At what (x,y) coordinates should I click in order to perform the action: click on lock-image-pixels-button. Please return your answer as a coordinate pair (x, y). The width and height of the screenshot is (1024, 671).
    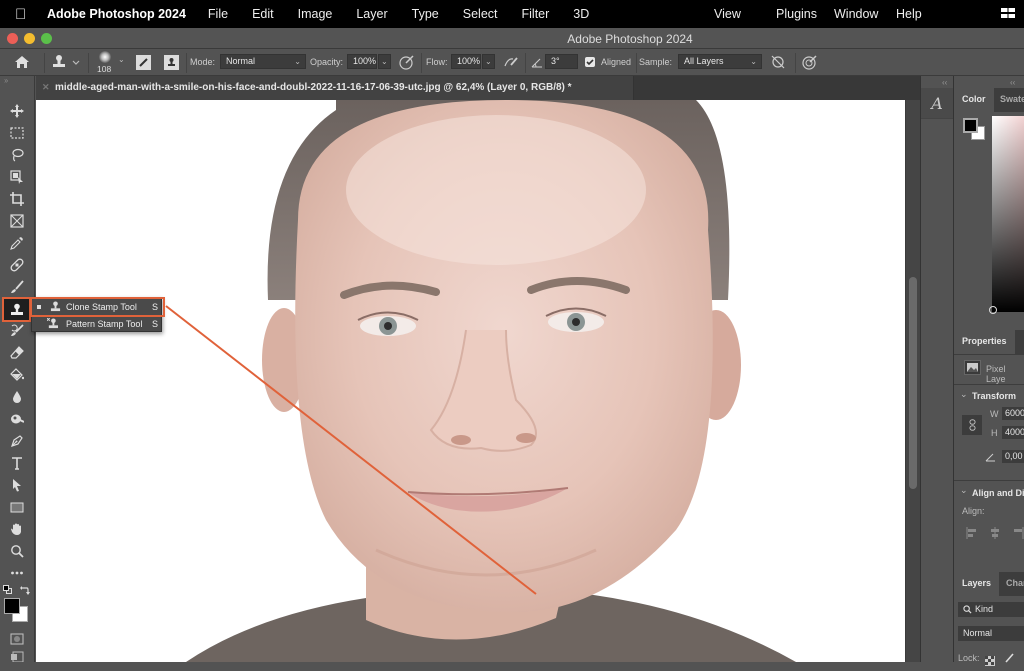
    Looking at the image, I should click on (1008, 657).